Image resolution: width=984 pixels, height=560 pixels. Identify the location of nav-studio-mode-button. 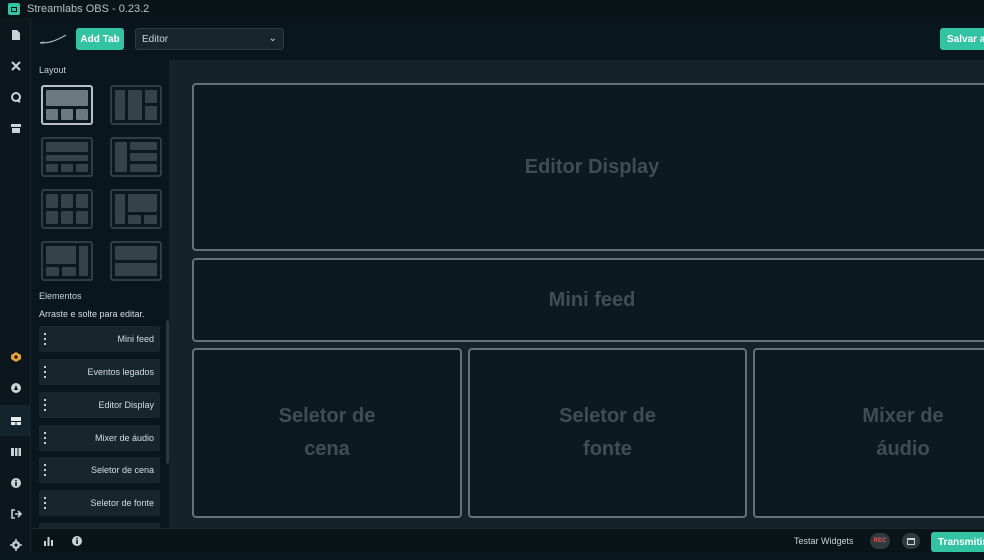
(15, 451).